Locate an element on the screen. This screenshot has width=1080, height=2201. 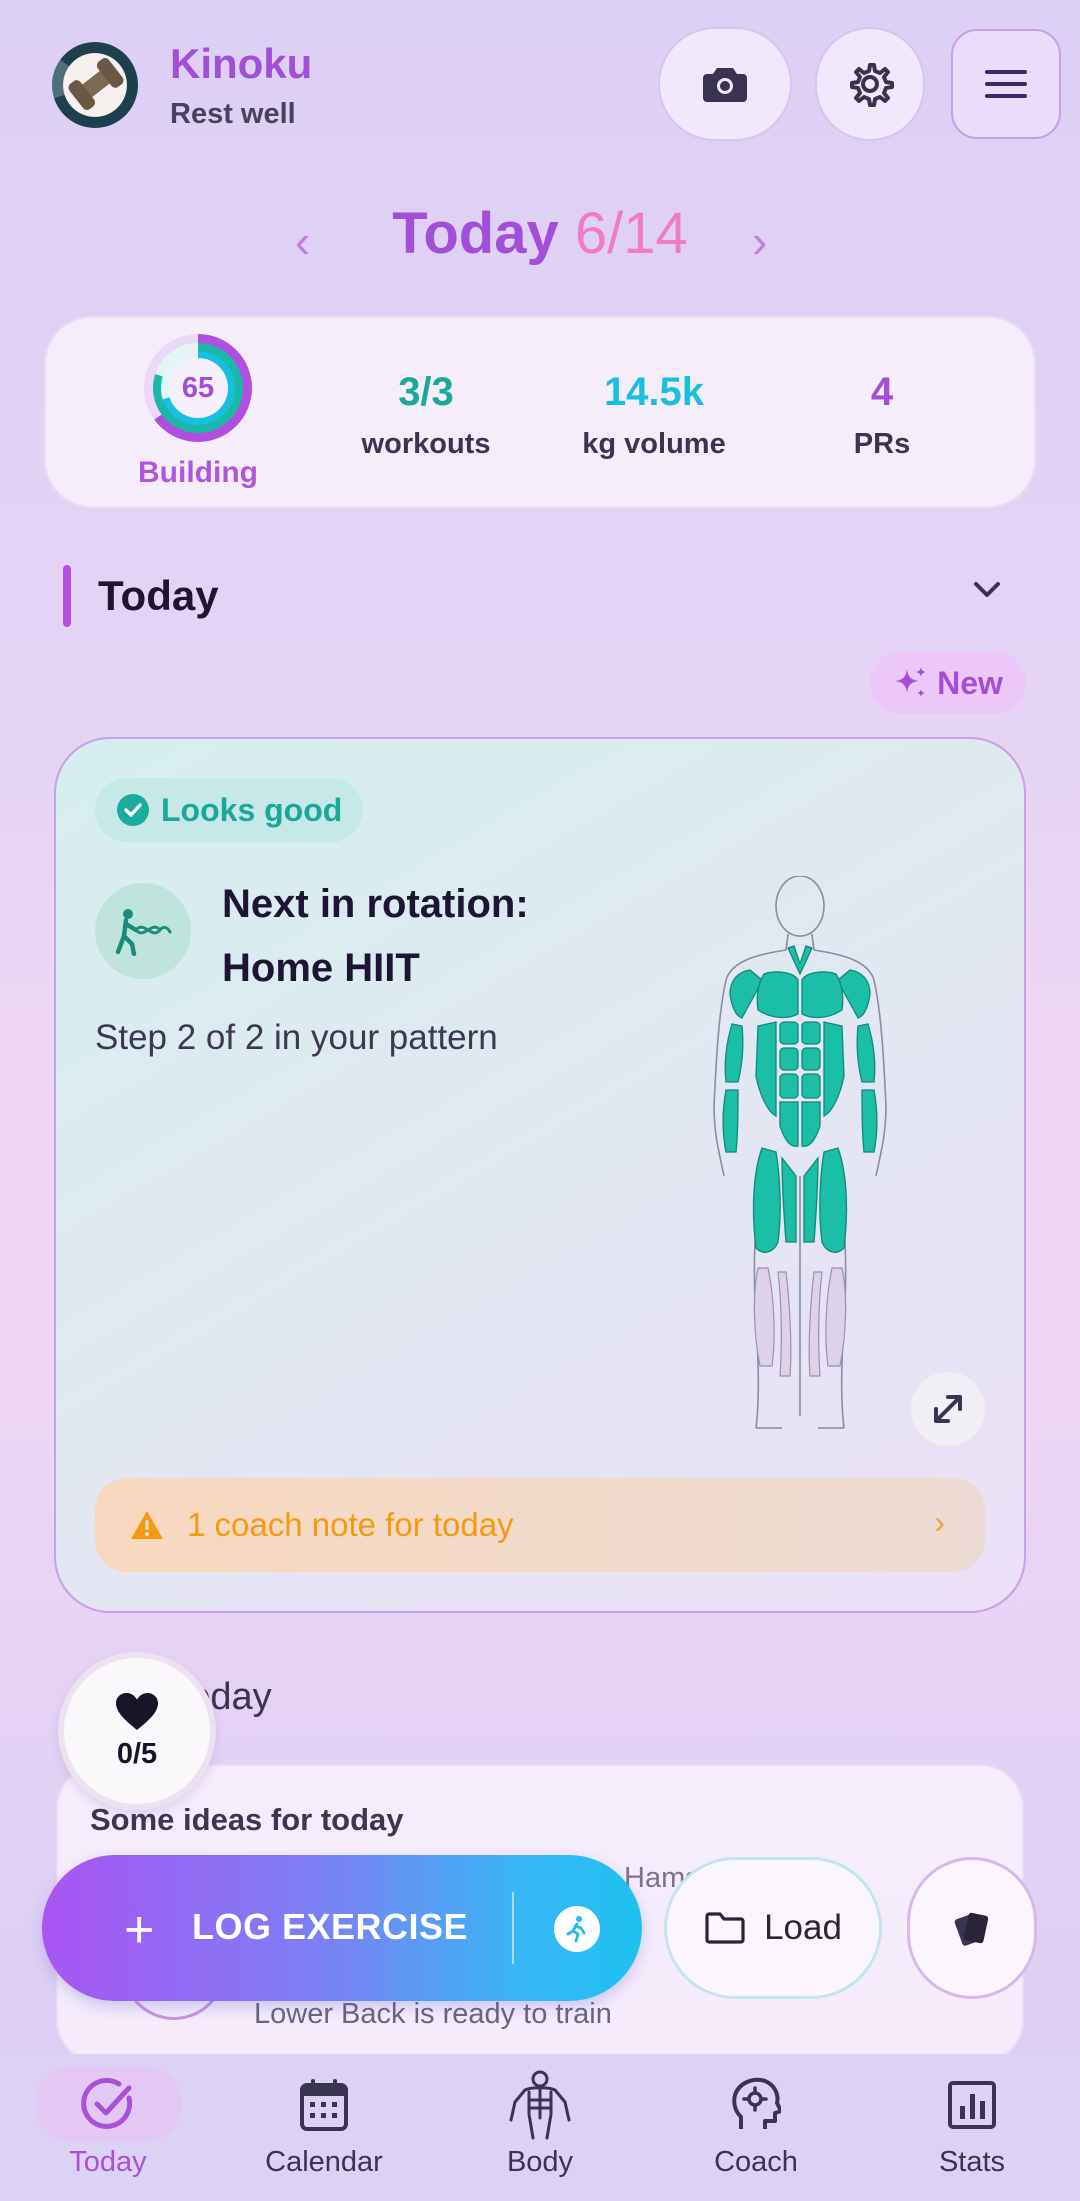
check-icon is located at coordinates (133, 810).